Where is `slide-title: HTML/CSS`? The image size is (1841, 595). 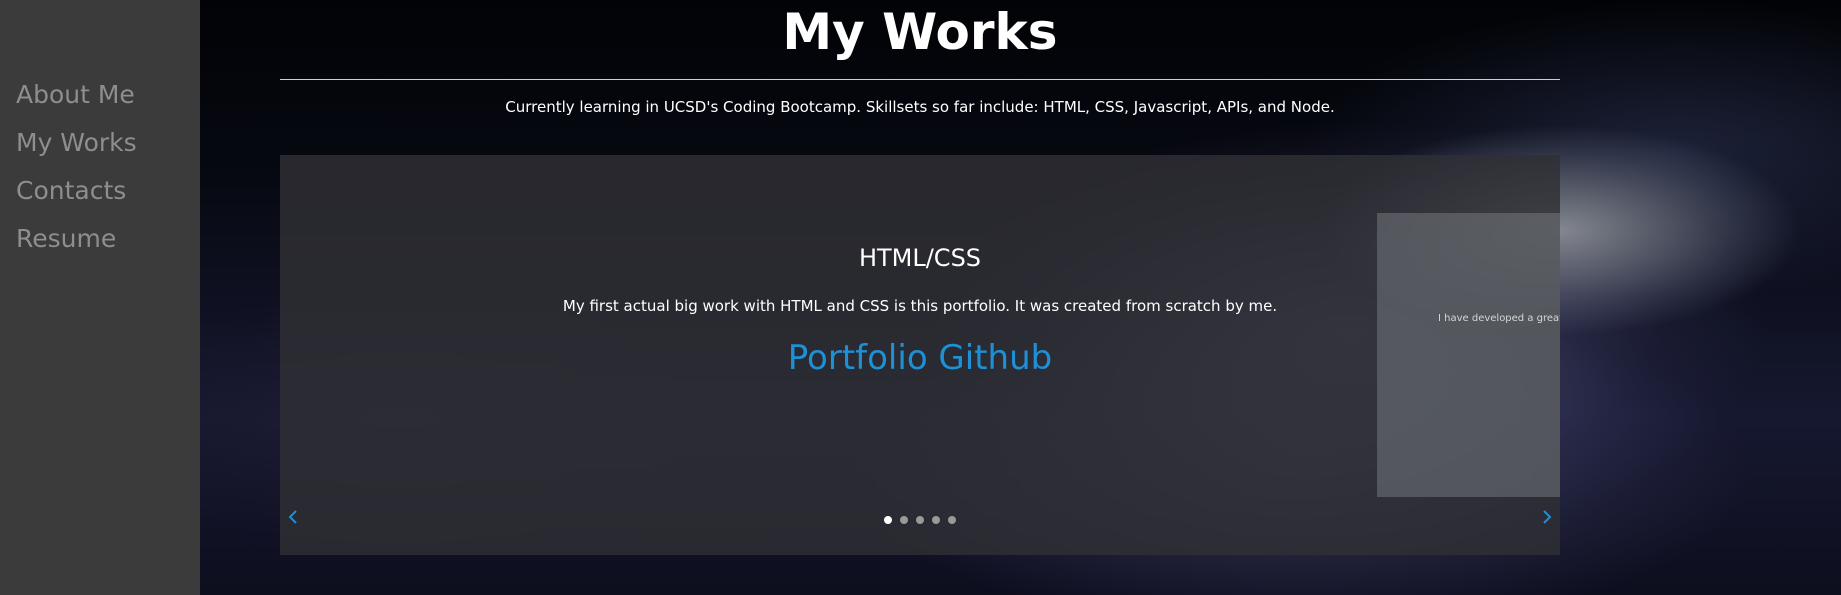 slide-title: HTML/CSS is located at coordinates (920, 258).